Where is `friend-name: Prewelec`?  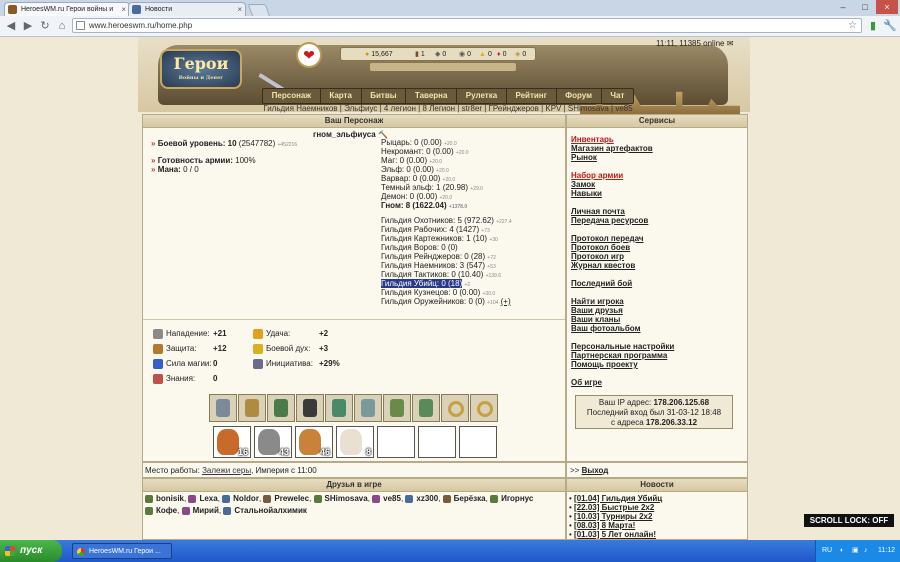
friend-name: Prewelec is located at coordinates (291, 498).